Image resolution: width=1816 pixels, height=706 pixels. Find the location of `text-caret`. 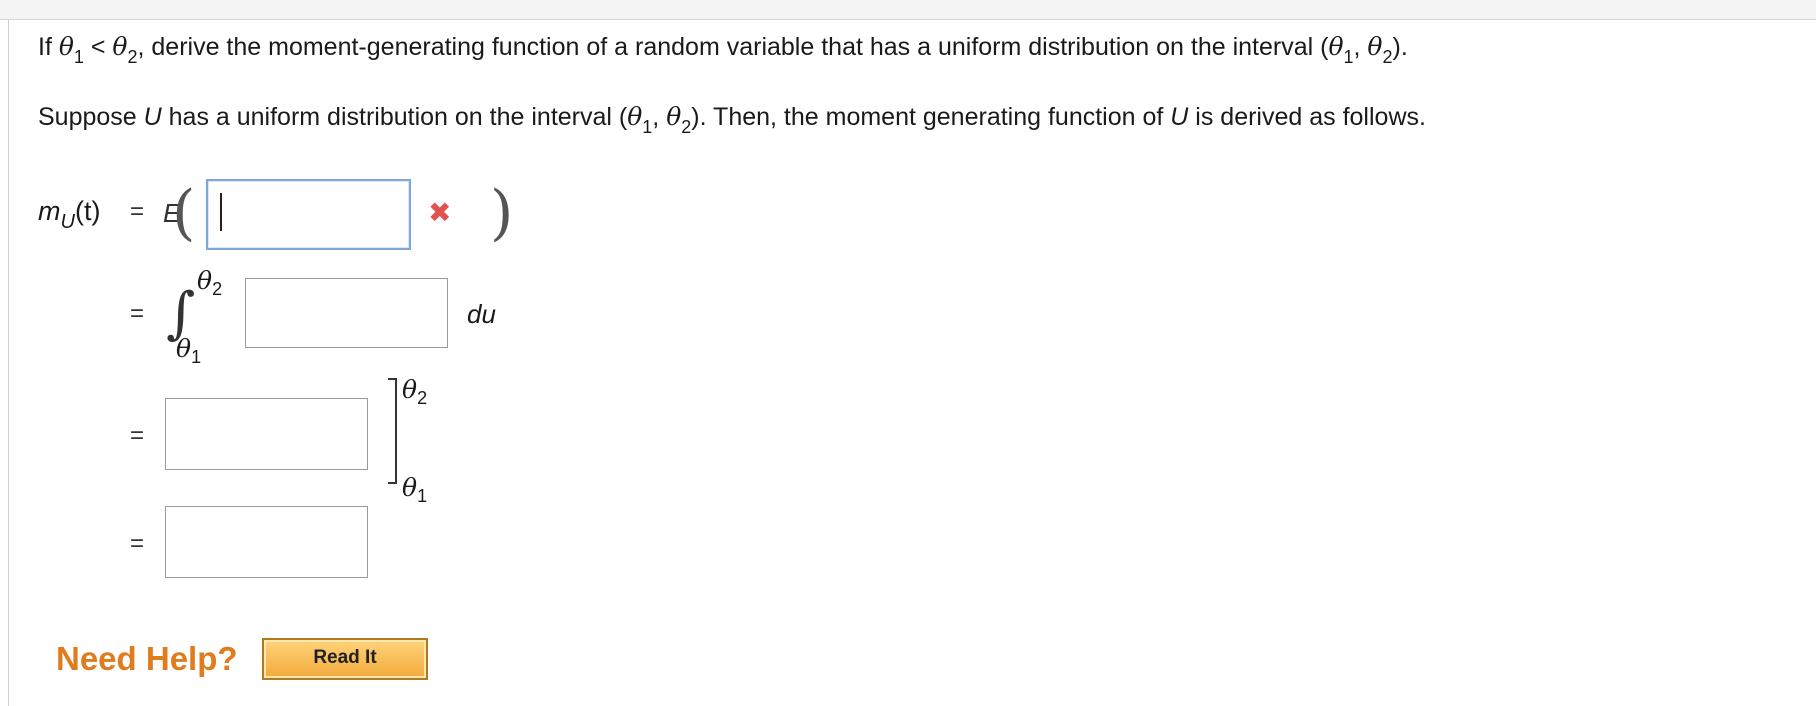

text-caret is located at coordinates (221, 212).